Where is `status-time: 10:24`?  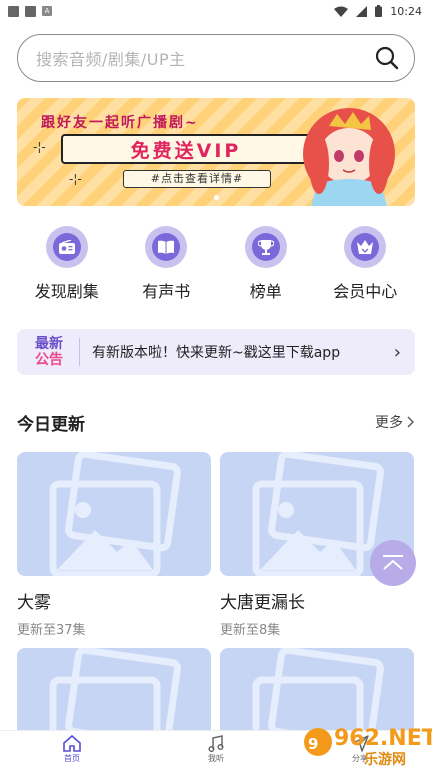
status-time: 10:24 is located at coordinates (406, 11).